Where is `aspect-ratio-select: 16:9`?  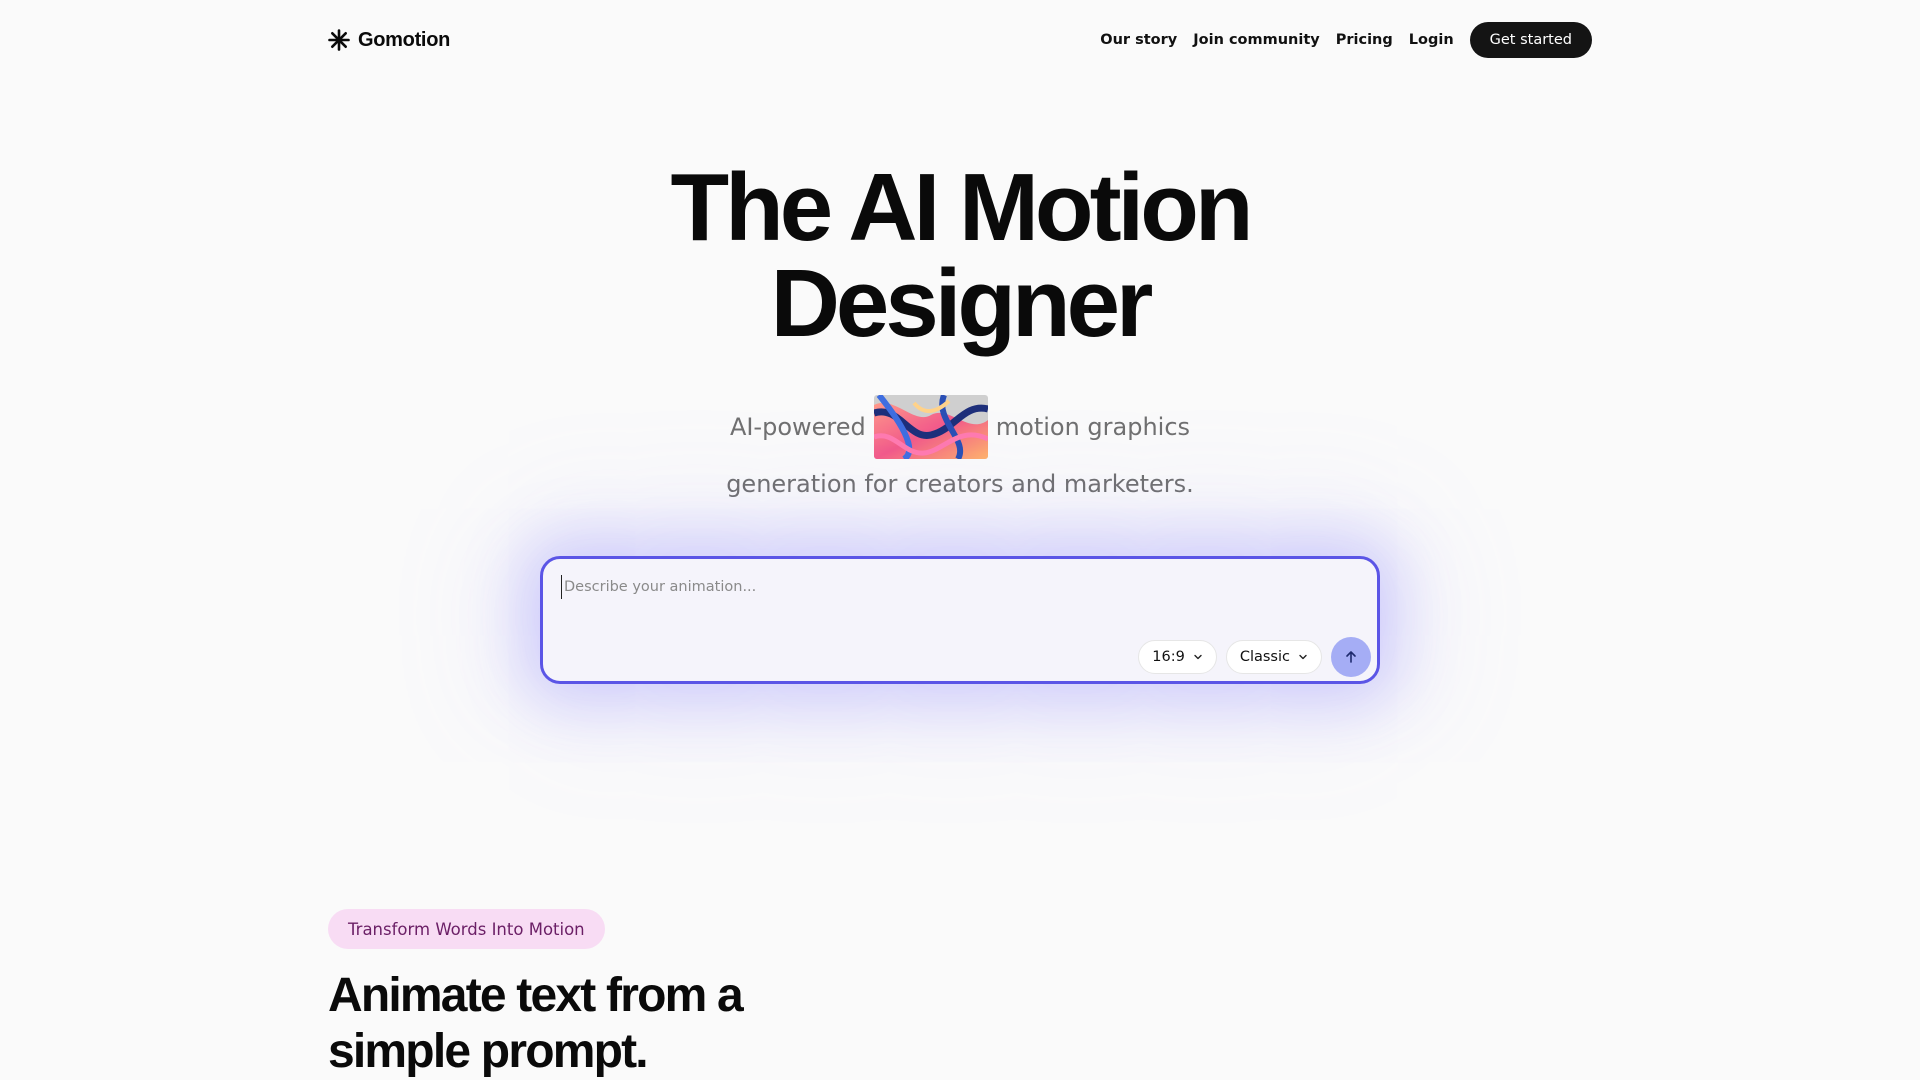 aspect-ratio-select: 16:9 is located at coordinates (1177, 657).